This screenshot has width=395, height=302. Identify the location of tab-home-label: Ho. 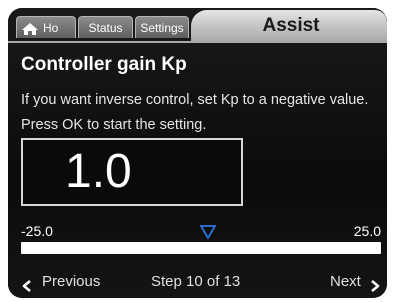
(51, 28).